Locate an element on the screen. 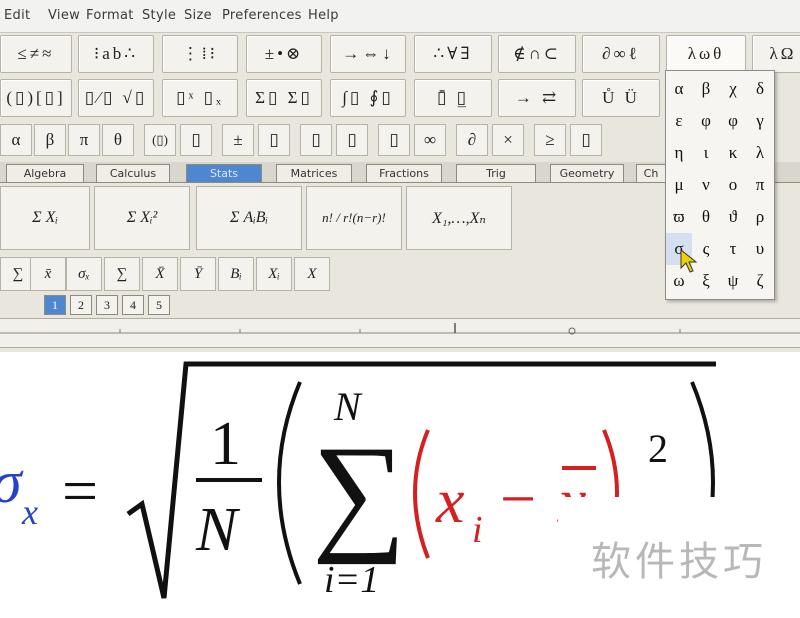 The height and width of the screenshot is (618, 800). partial-button: ∂ is located at coordinates (472, 140).